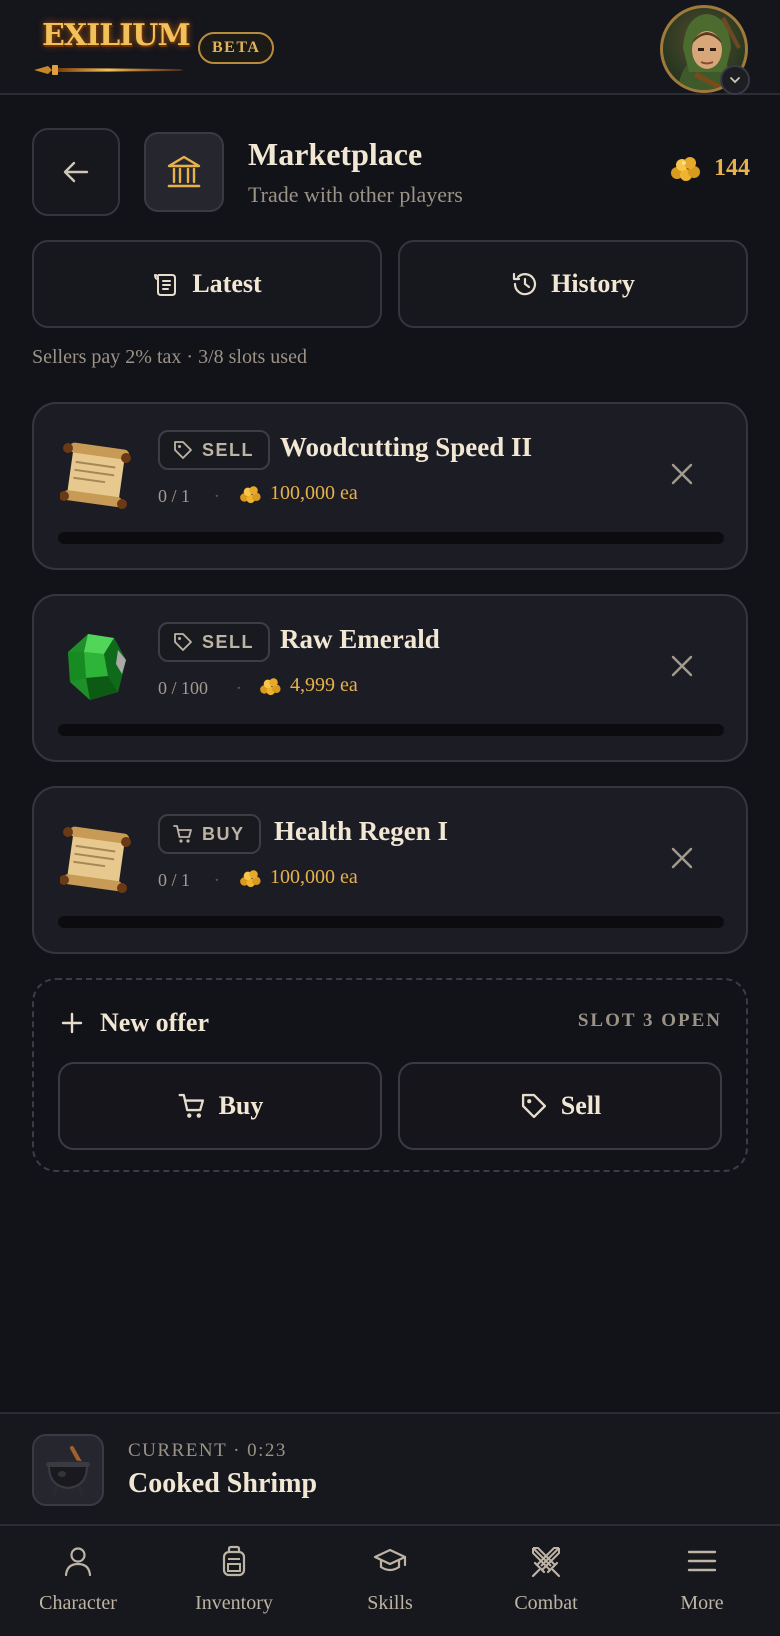 This screenshot has width=780, height=1636. I want to click on nav-item-inventory: Inventory, so click(234, 1581).